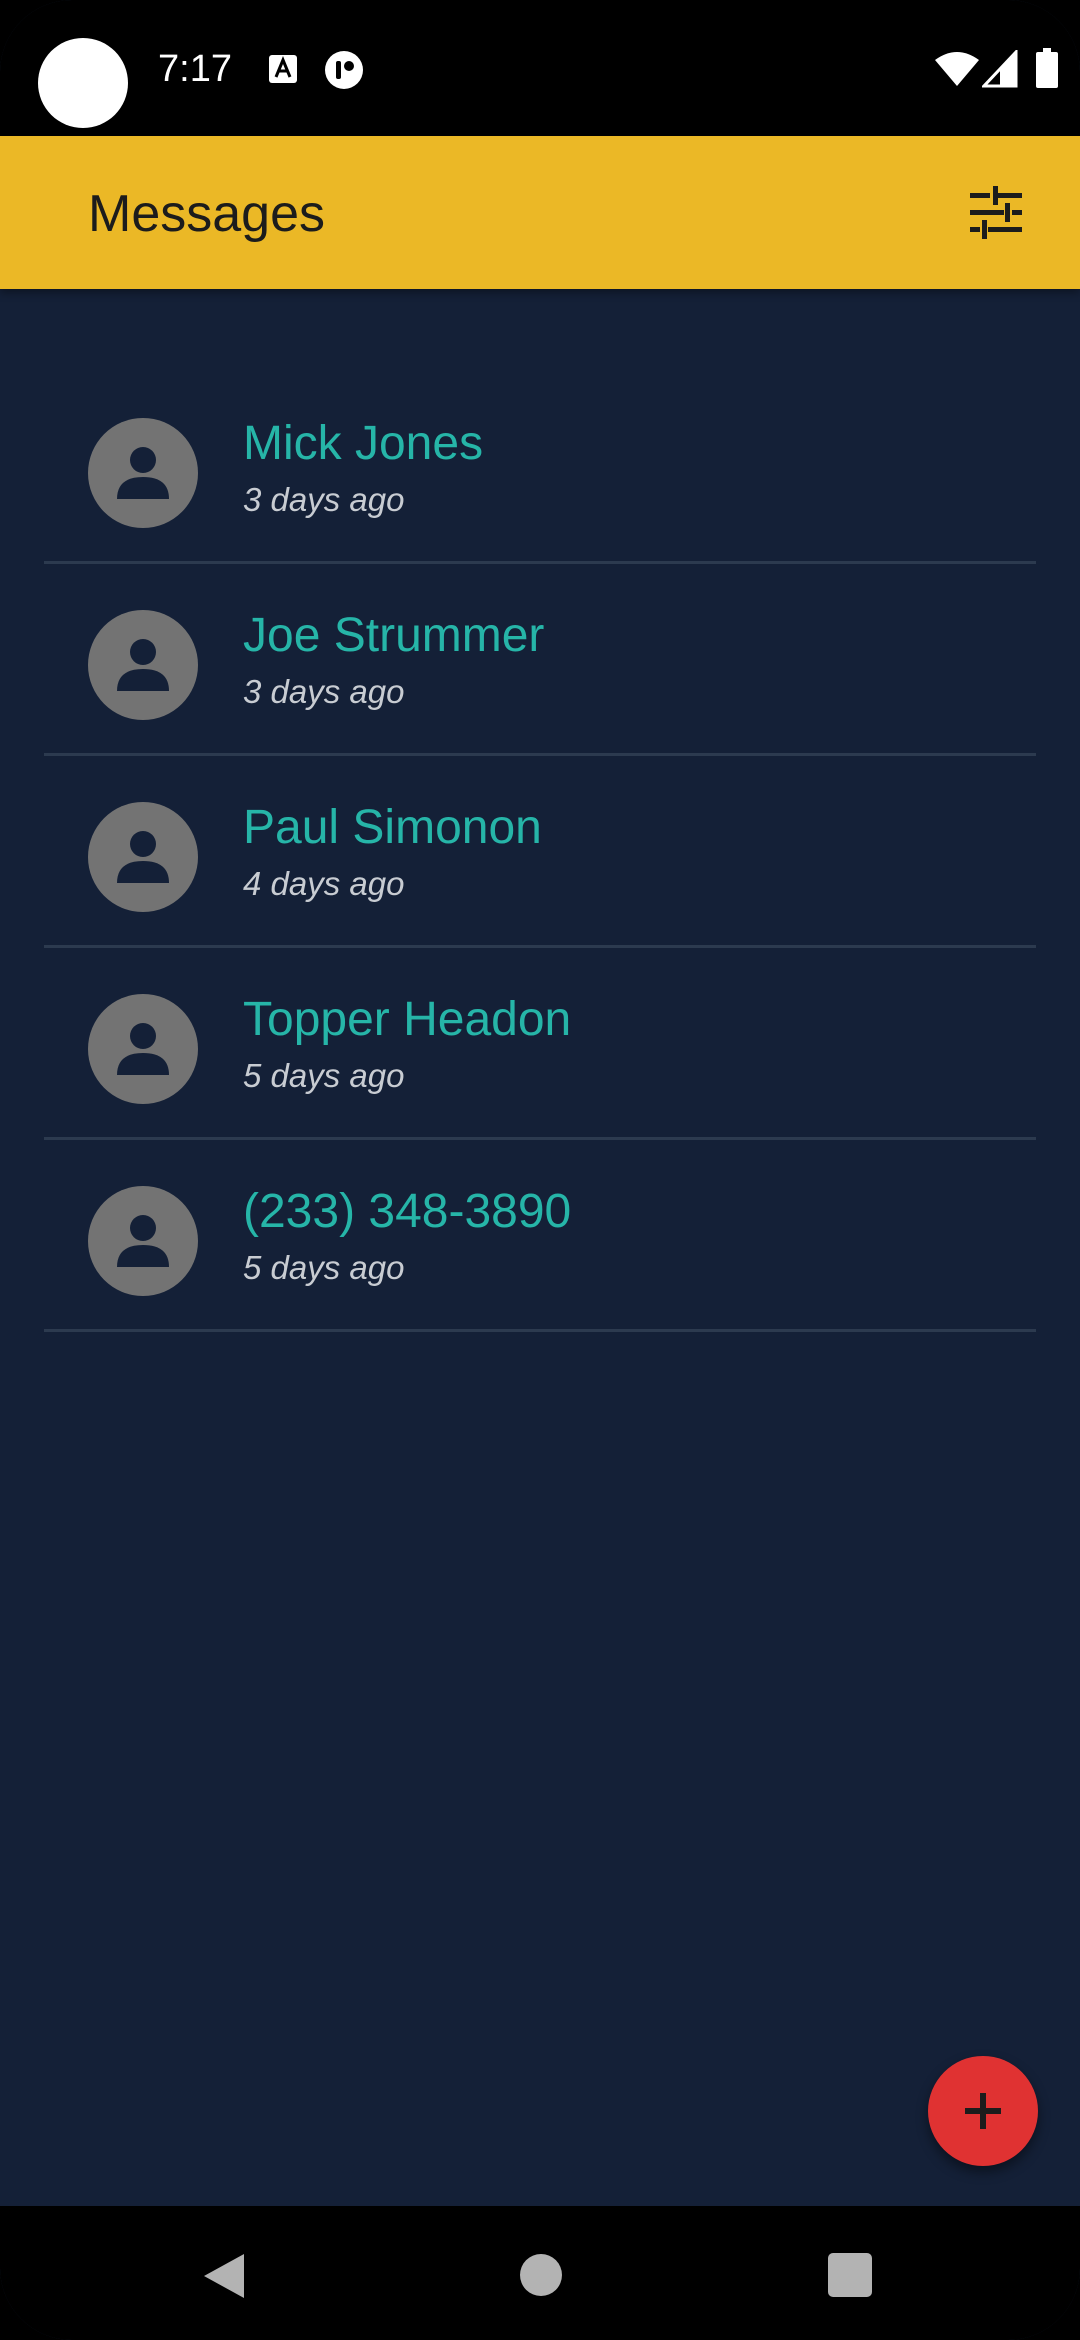 This screenshot has height=2340, width=1080. What do you see at coordinates (540, 1330) in the screenshot?
I see `divider` at bounding box center [540, 1330].